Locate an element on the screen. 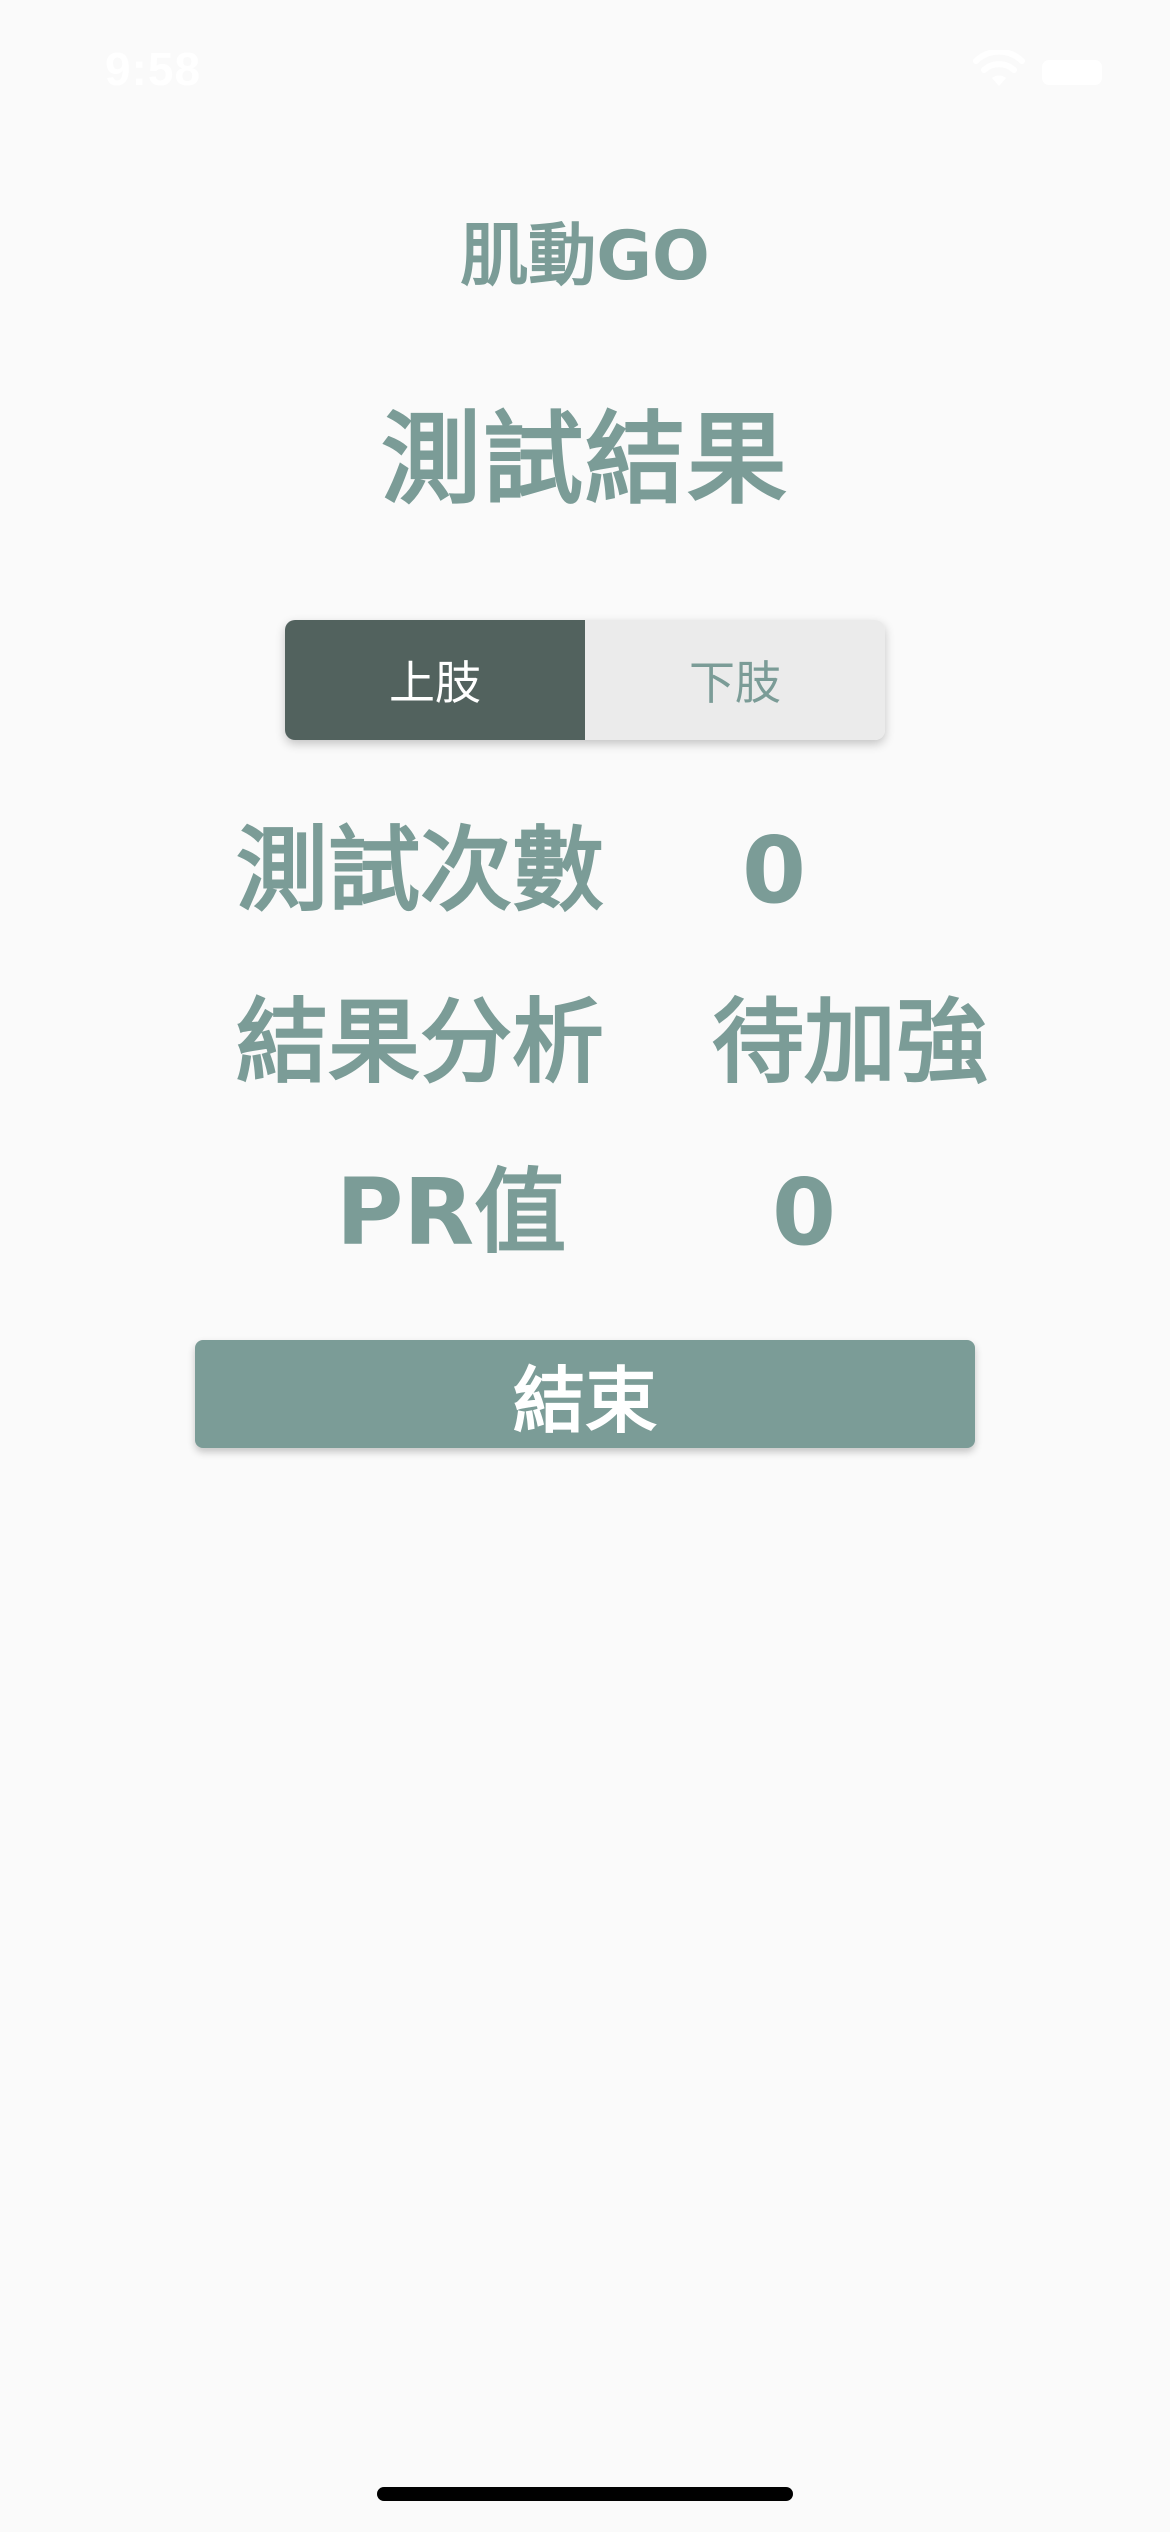  page-title: 測試結果 is located at coordinates (585, 459).